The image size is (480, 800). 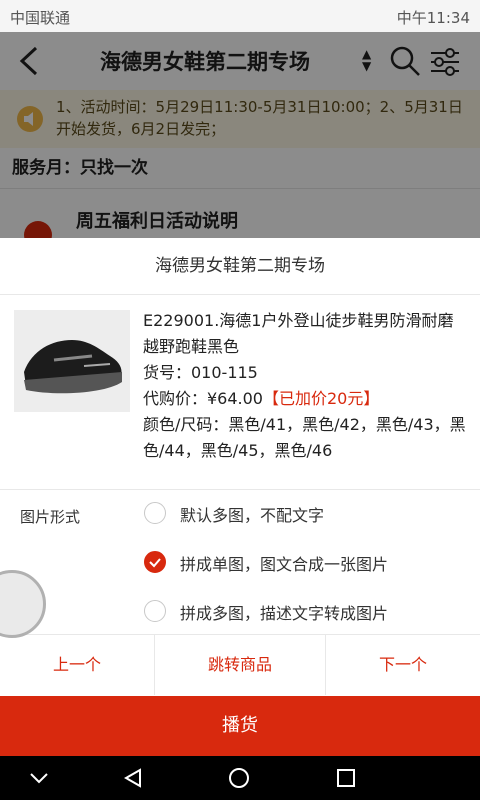 What do you see at coordinates (403, 665) in the screenshot?
I see `next-button: 下一个` at bounding box center [403, 665].